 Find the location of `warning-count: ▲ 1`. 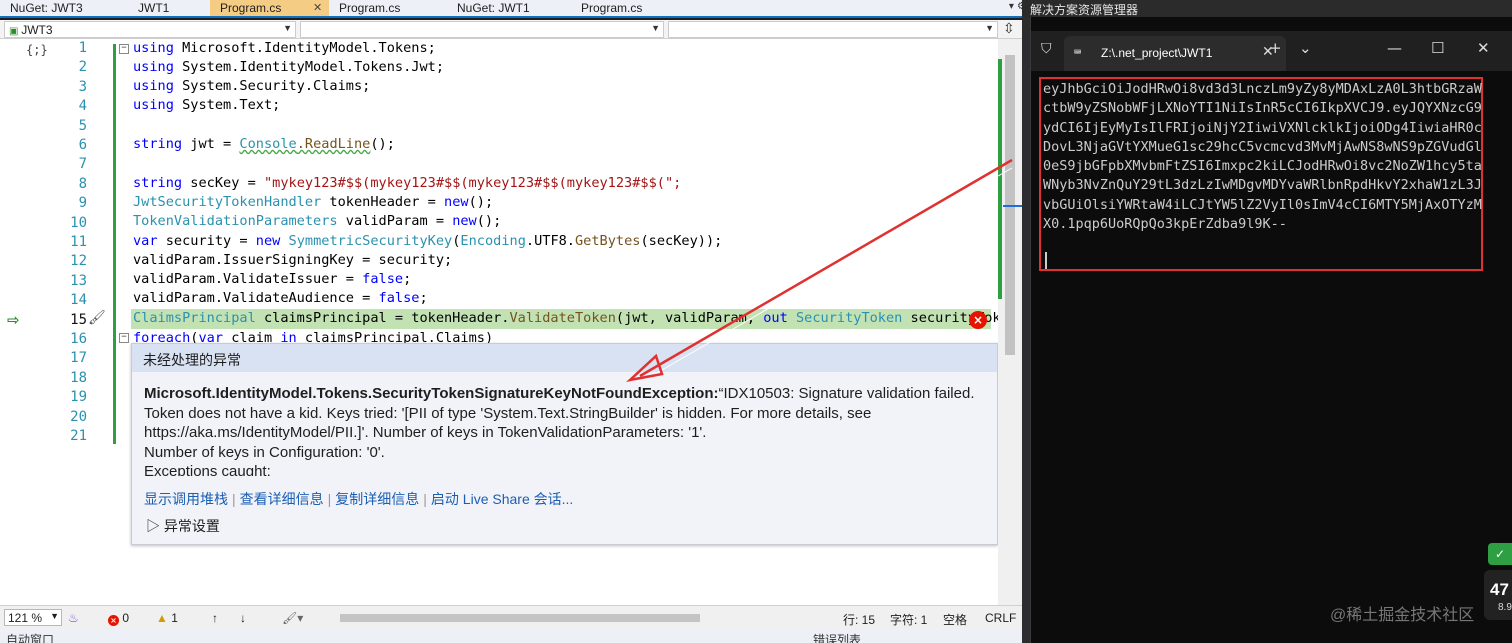

warning-count: ▲ 1 is located at coordinates (167, 618).